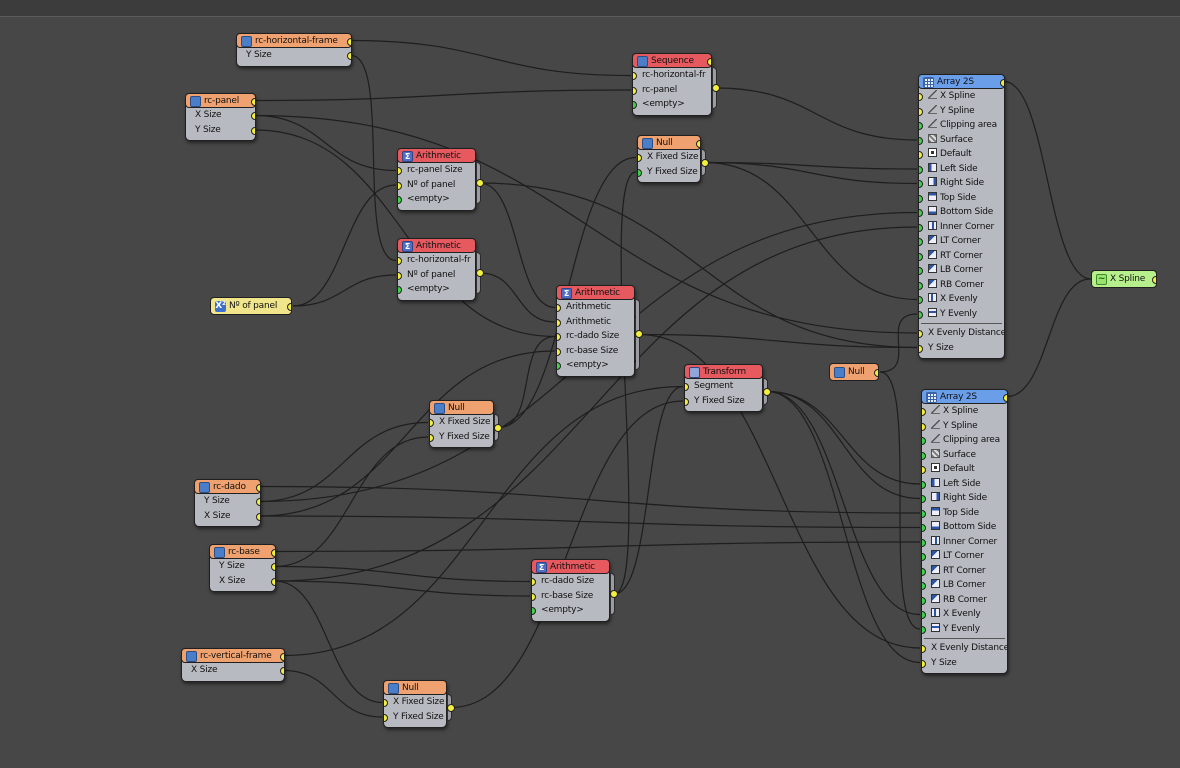  What do you see at coordinates (233, 665) in the screenshot?
I see `node-vframe: rc-vertical-frame X Size` at bounding box center [233, 665].